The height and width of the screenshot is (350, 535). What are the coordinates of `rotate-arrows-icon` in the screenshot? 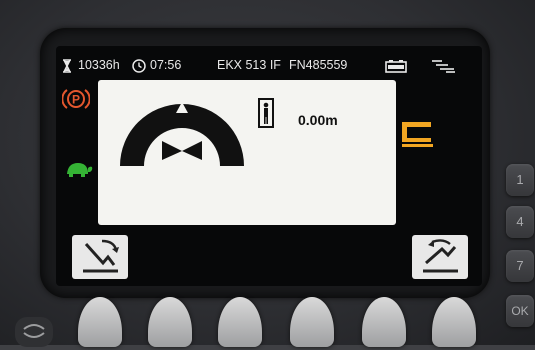 It's located at (34, 331).